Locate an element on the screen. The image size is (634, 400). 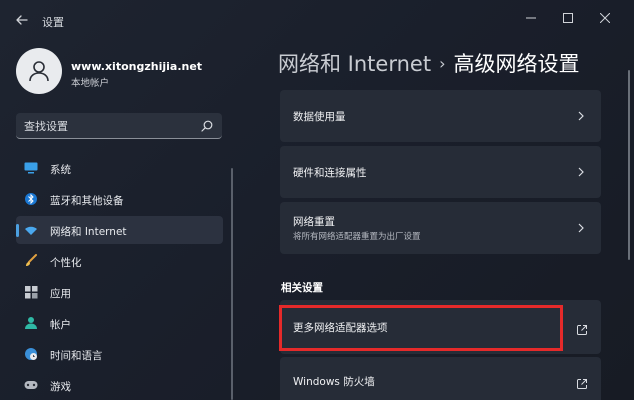
sidebar-item-gaming: 游戏 is located at coordinates (119, 385).